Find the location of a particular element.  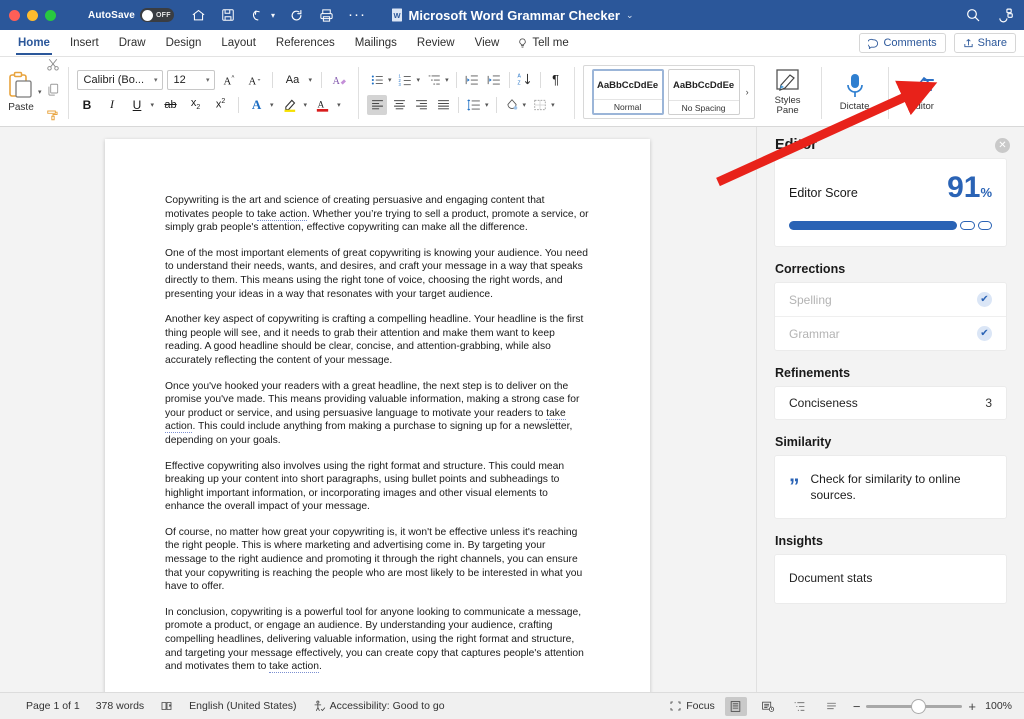

draft-view-button is located at coordinates (832, 706).